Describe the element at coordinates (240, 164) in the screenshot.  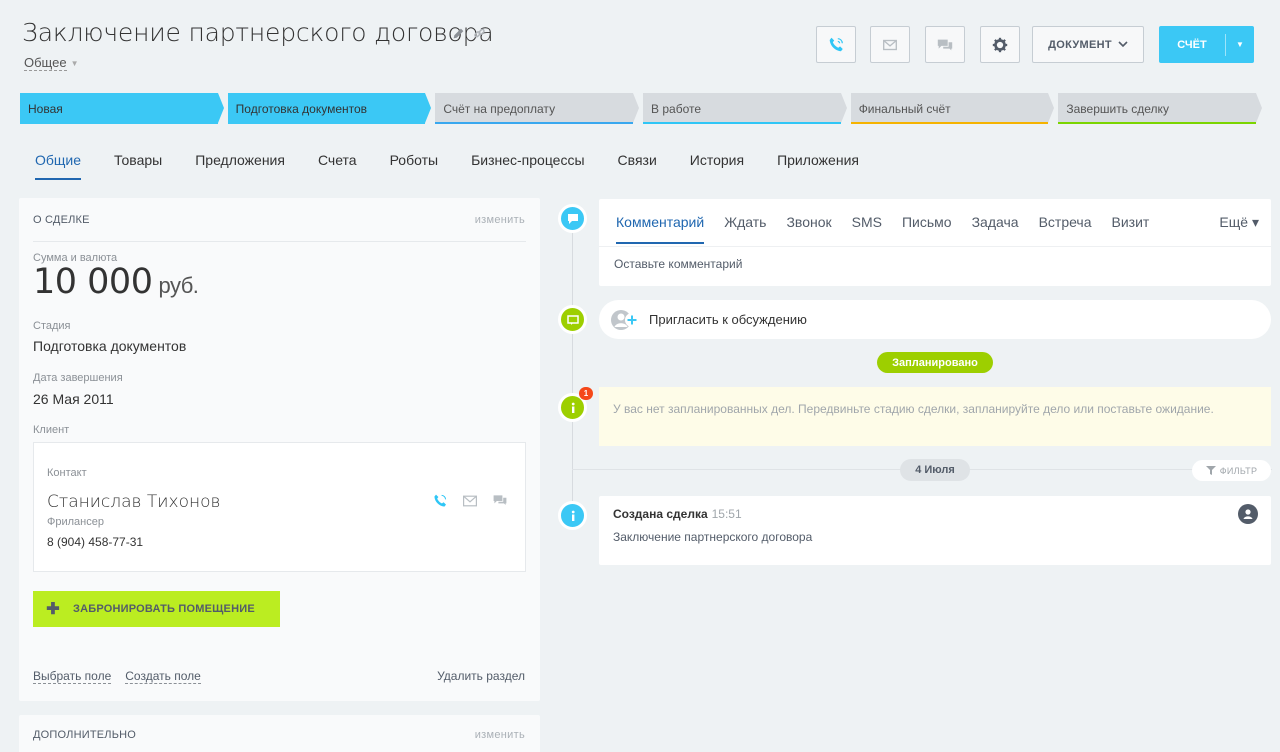
I see `tab-item: Предложения` at that location.